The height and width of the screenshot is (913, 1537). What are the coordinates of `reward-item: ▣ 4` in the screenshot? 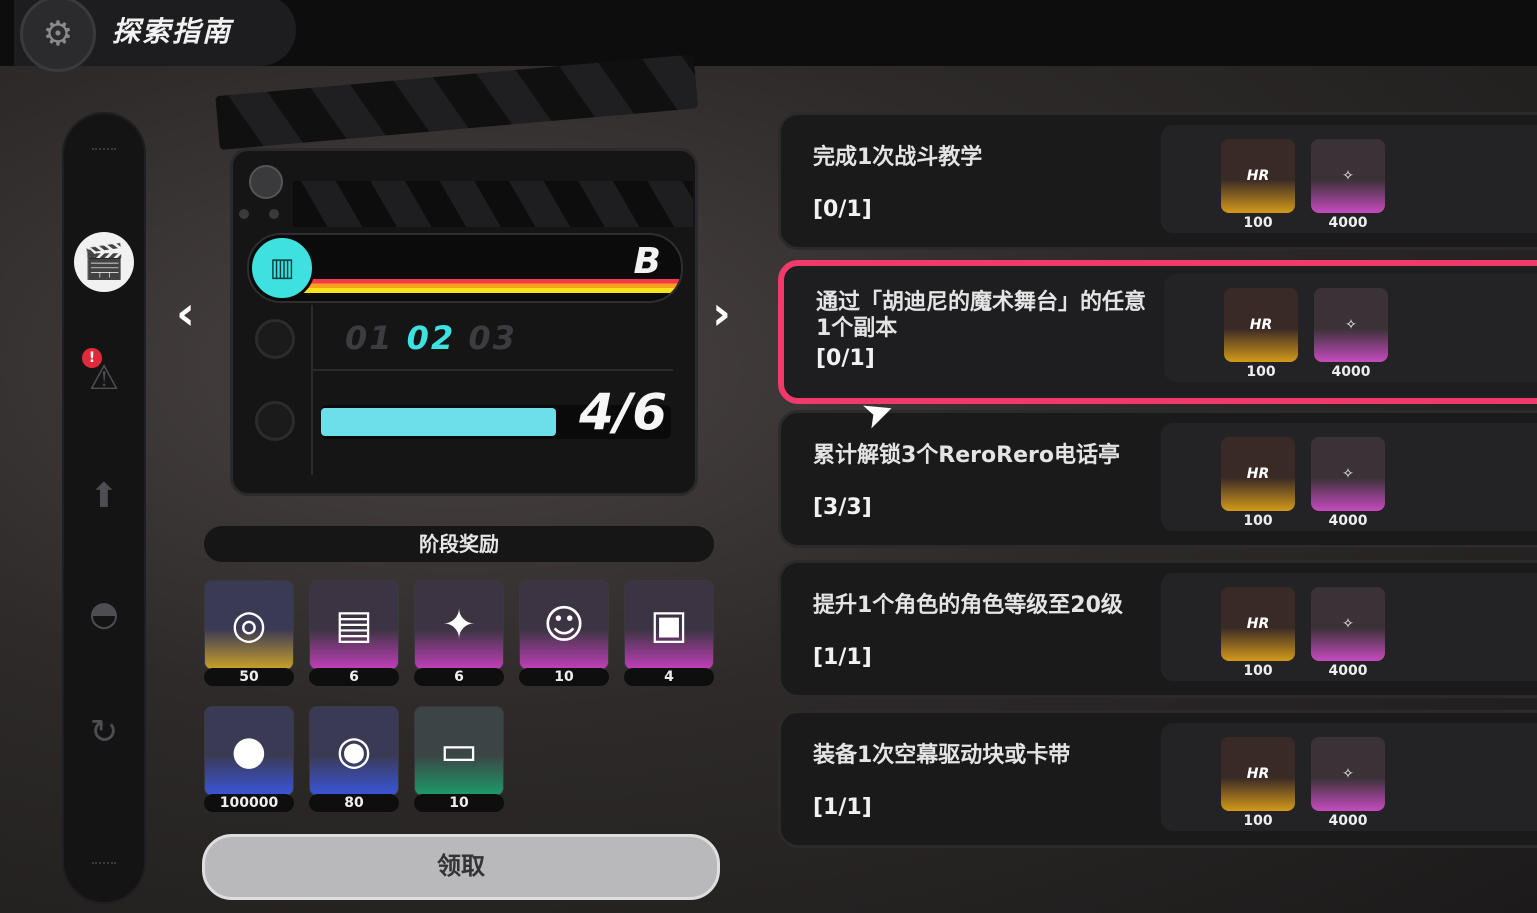 It's located at (669, 634).